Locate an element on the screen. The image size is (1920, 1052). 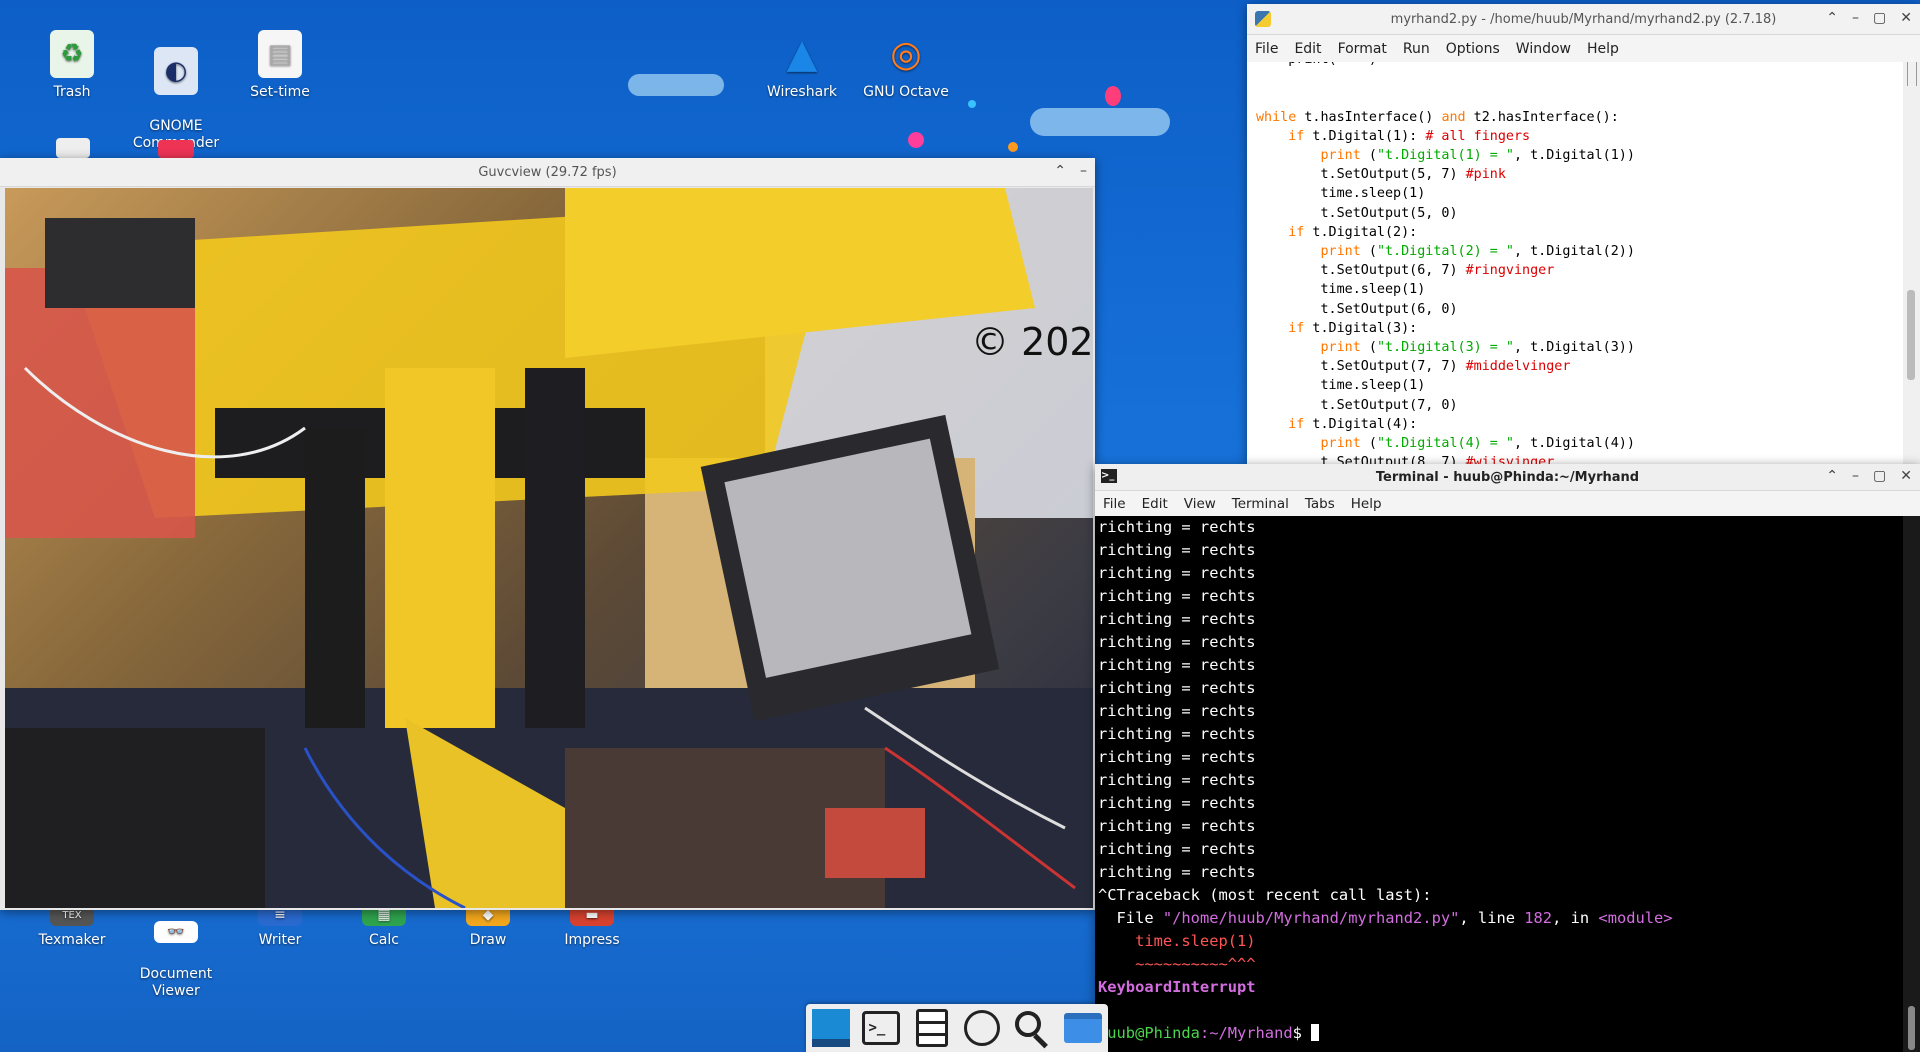
window-title: Guvcview (29.72 fps) is located at coordinates (547, 172).